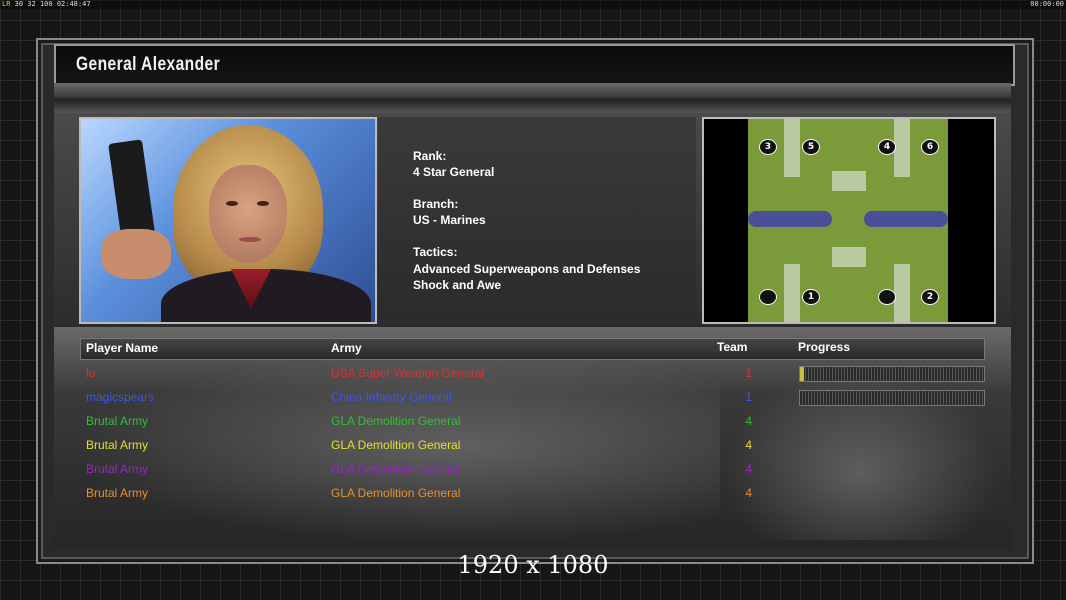  Describe the element at coordinates (122, 348) in the screenshot. I see `header-player-name: Player Name` at that location.